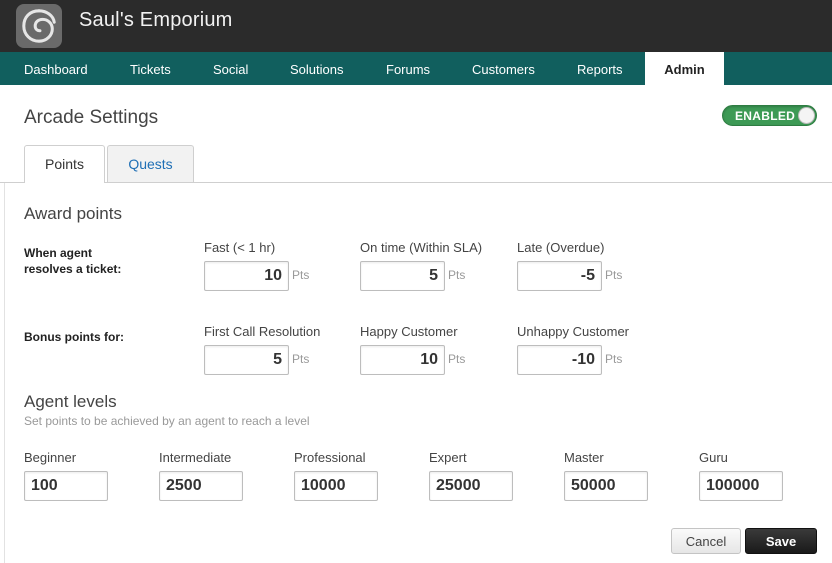  What do you see at coordinates (64, 164) in the screenshot?
I see `tab-points: Points` at bounding box center [64, 164].